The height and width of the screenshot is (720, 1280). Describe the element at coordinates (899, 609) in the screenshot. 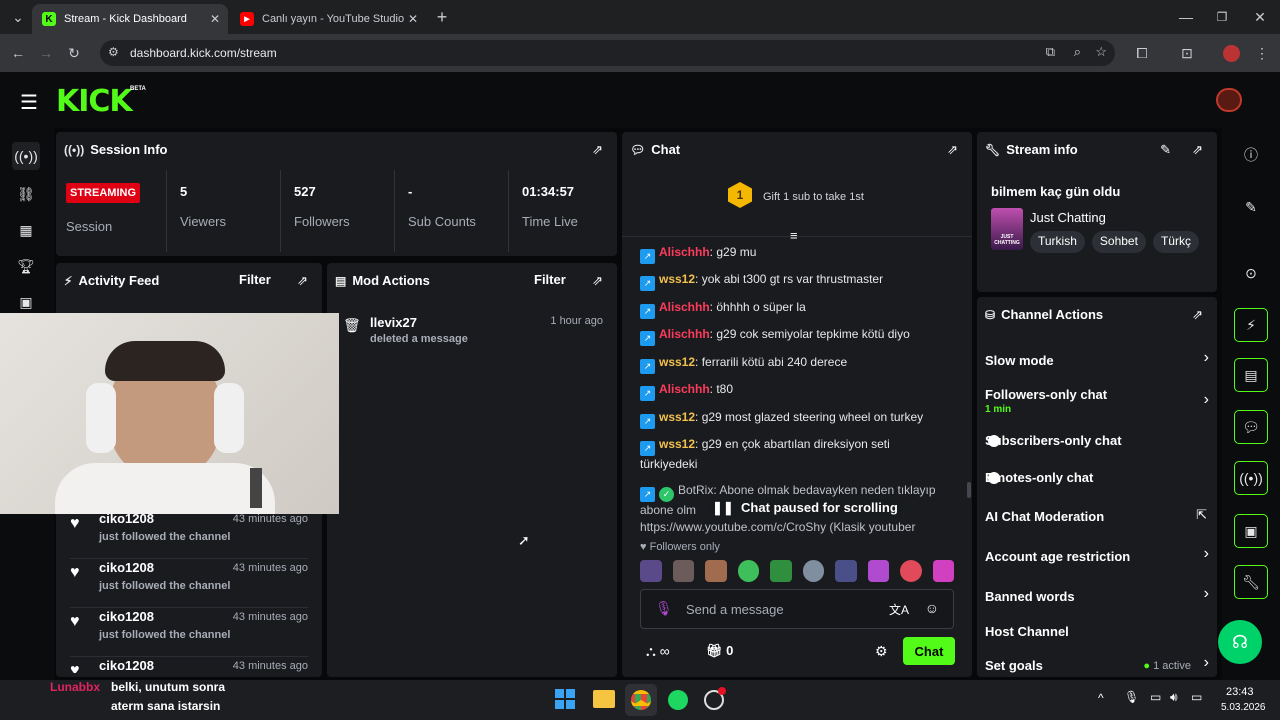

I see `translate-icon: 文A` at that location.